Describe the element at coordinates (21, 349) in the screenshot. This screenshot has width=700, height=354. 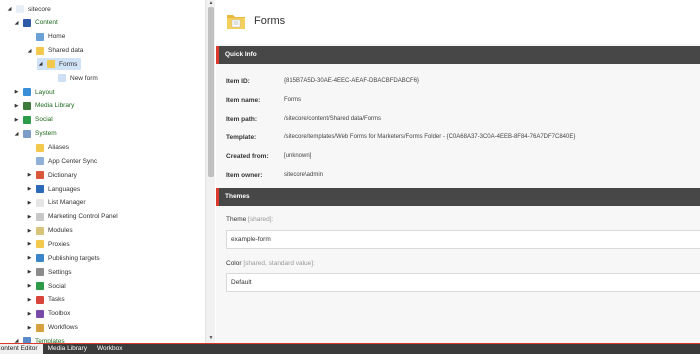
I see `tab-content-editor: Content Editor` at that location.